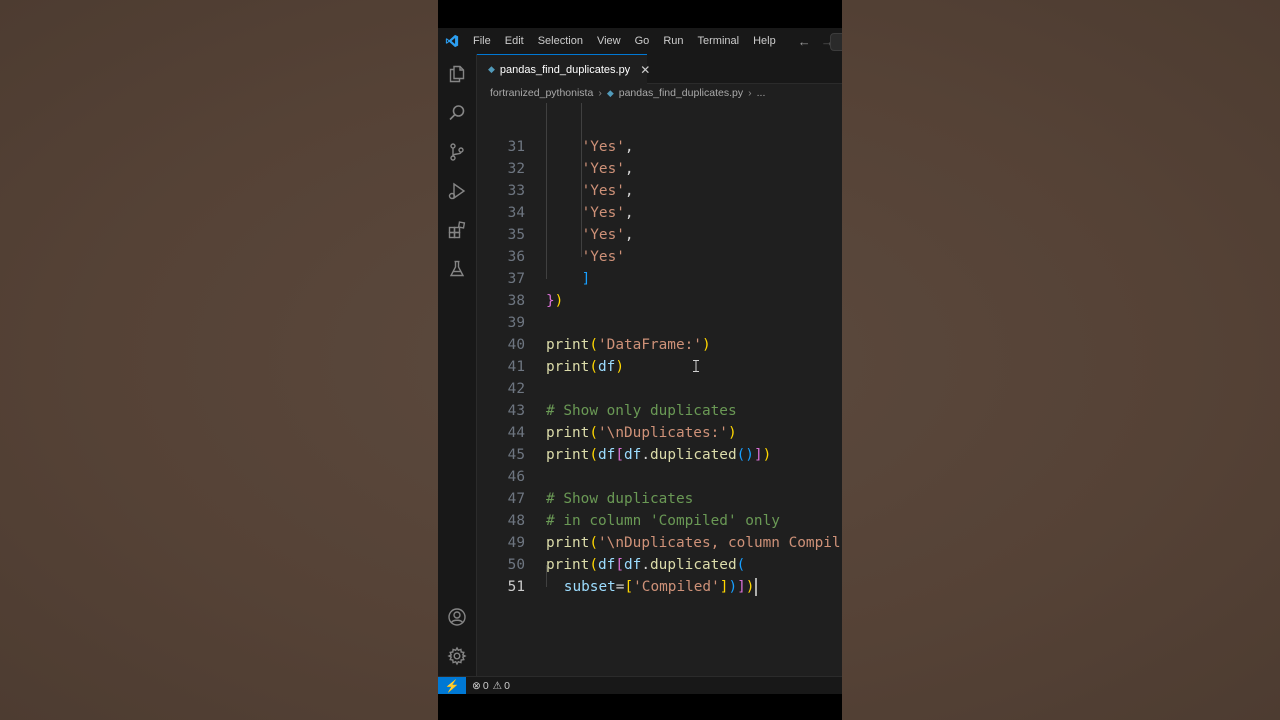 The width and height of the screenshot is (1280, 720). What do you see at coordinates (764, 41) in the screenshot?
I see `menu-item-help: Help` at bounding box center [764, 41].